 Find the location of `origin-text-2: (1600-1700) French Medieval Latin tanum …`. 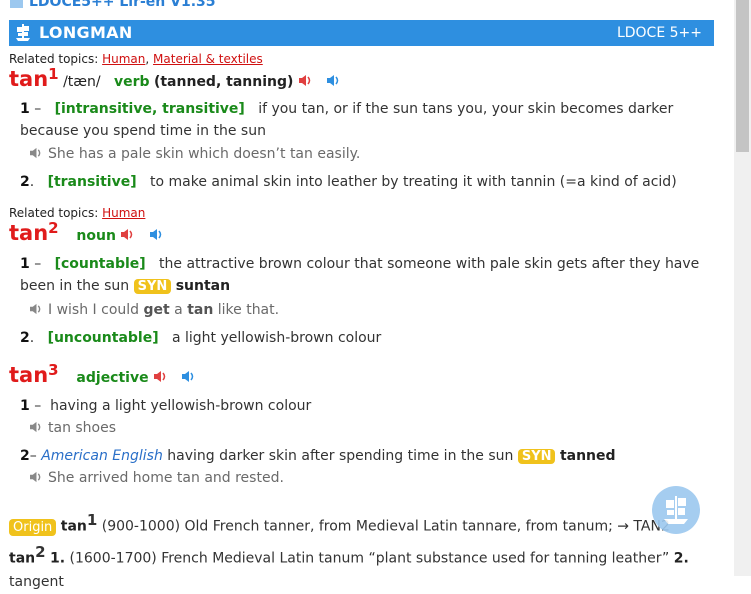

origin-text-2: (1600-1700) French Medieval Latin tanum … is located at coordinates (369, 558).